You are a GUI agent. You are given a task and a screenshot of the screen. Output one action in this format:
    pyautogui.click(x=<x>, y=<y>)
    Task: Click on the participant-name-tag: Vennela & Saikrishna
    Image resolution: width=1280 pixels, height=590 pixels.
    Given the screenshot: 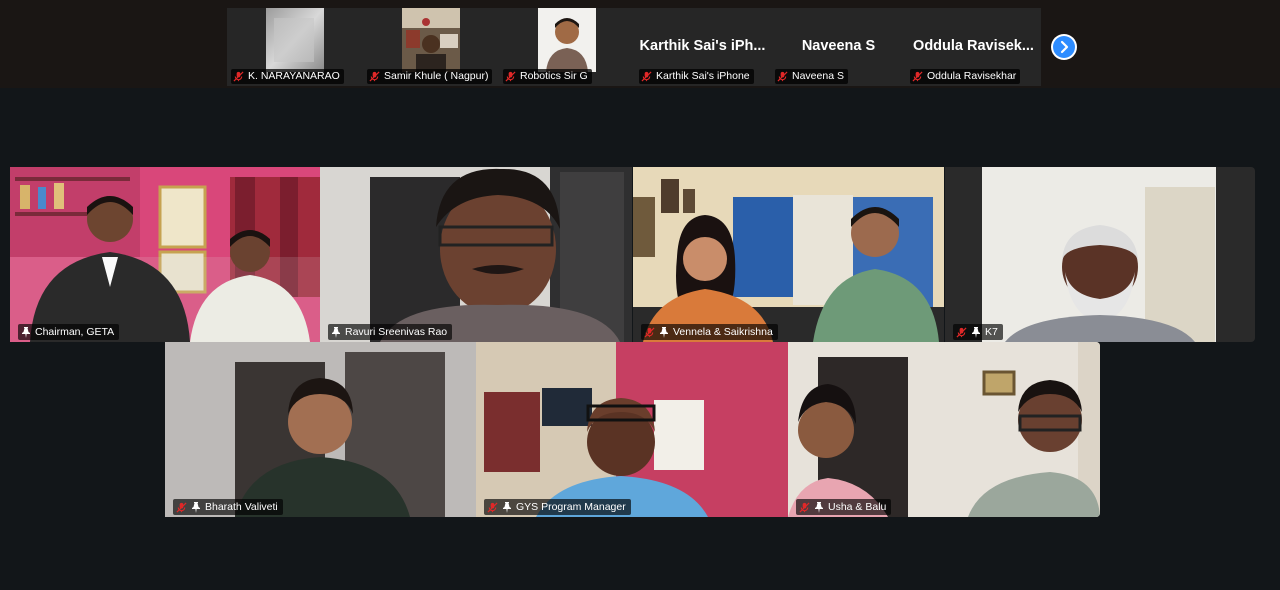 What is the action you would take?
    pyautogui.click(x=709, y=332)
    